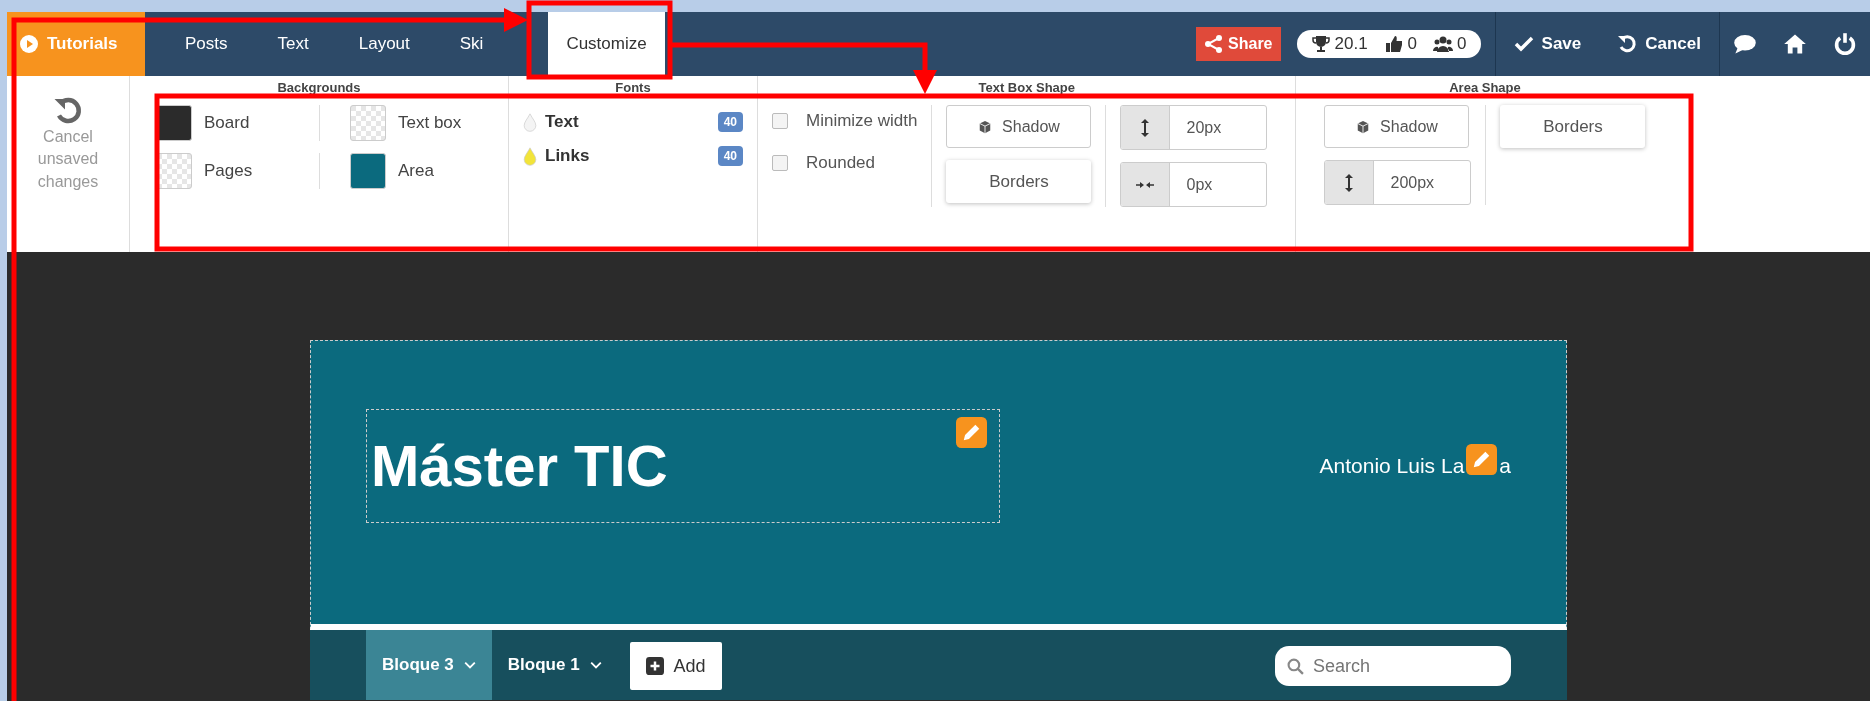  I want to click on swatch-label: Board, so click(227, 123).